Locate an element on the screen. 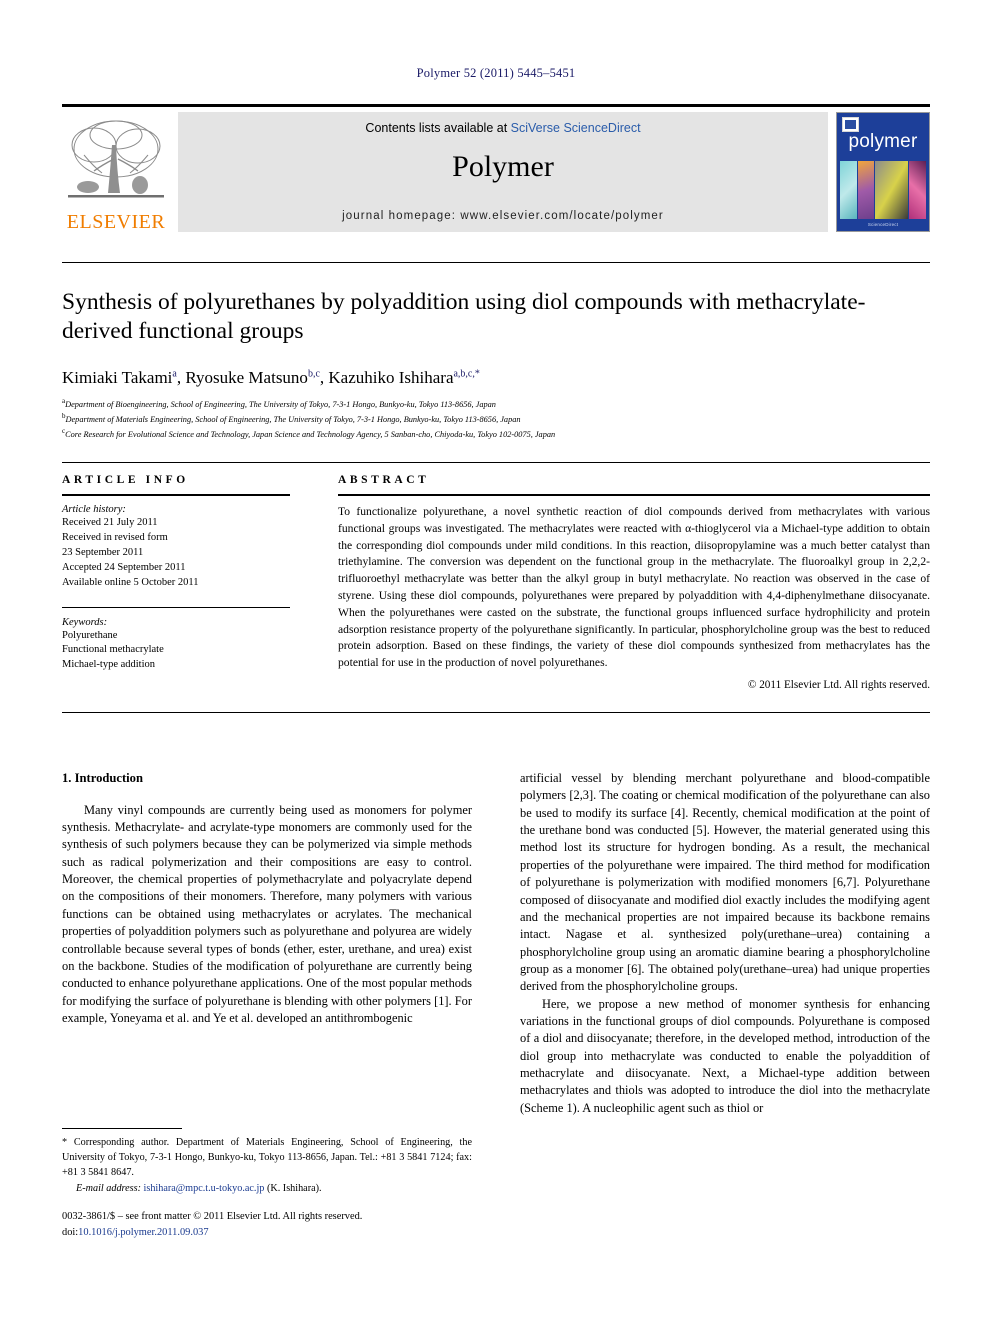 This screenshot has width=992, height=1323. info-section-top-divider is located at coordinates (496, 462).